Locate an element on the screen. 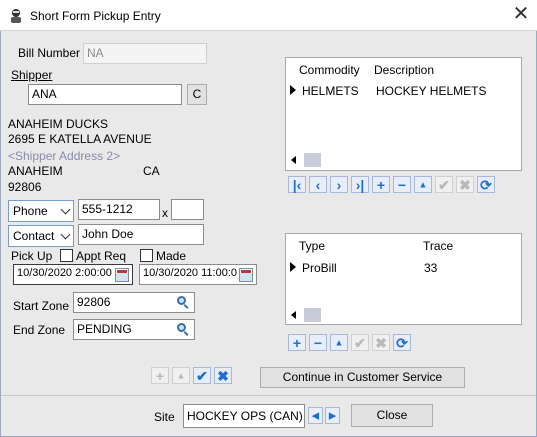  triangle-left-icon: ◀ is located at coordinates (315, 415).